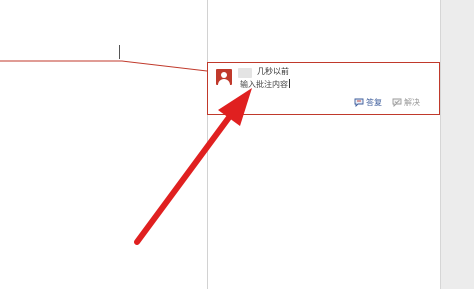 This screenshot has width=474, height=289. What do you see at coordinates (457, 144) in the screenshot?
I see `window-gutter` at bounding box center [457, 144].